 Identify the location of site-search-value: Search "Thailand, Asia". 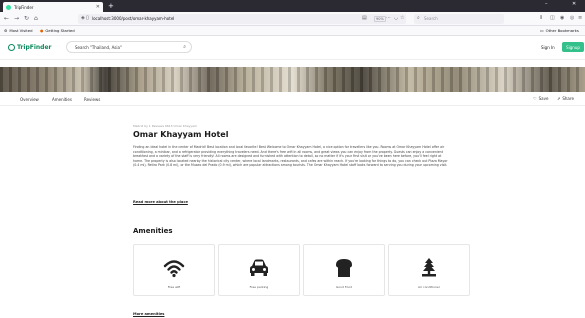
(98, 47).